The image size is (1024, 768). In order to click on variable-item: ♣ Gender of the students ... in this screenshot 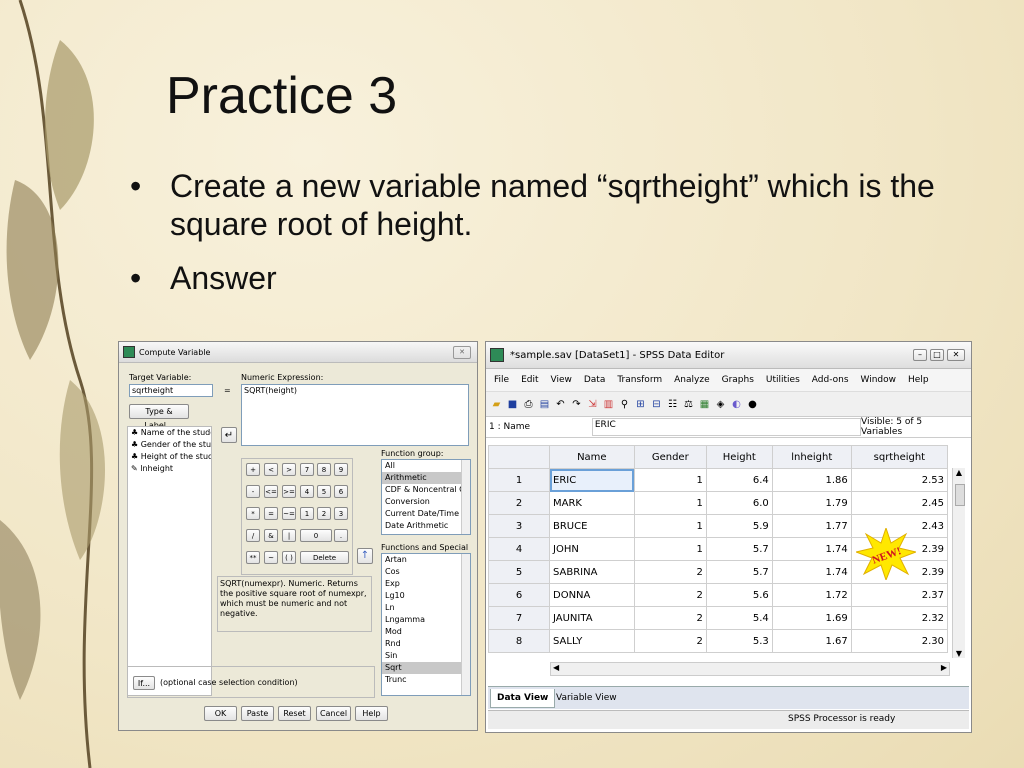, I will do `click(169, 445)`.